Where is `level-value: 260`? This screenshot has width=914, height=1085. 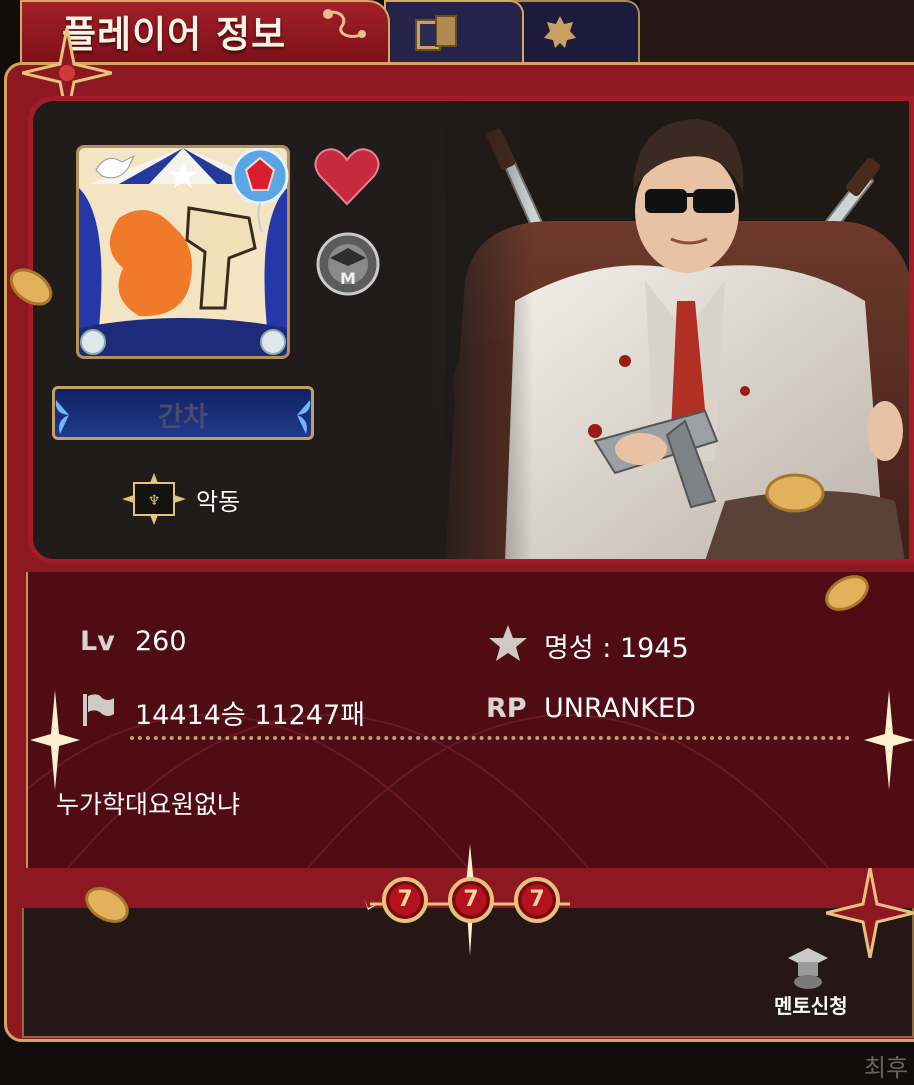 level-value: 260 is located at coordinates (161, 641).